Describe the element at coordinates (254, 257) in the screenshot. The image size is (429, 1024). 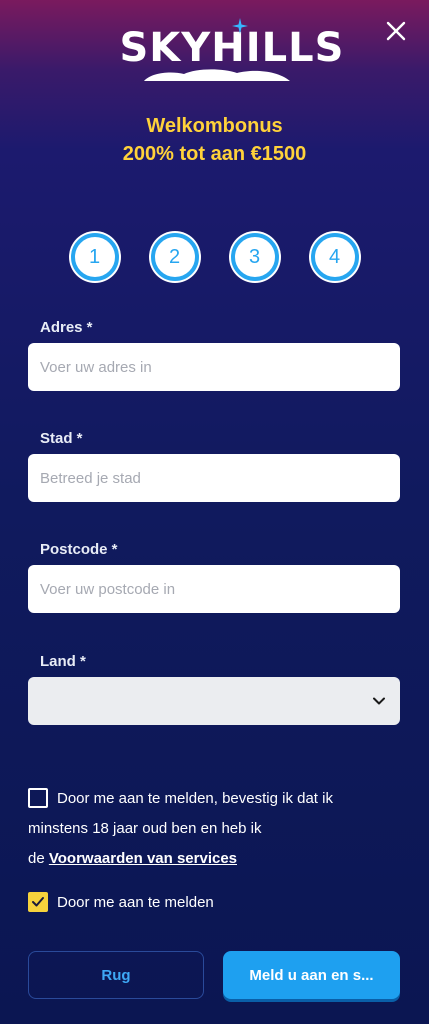
I see `step-3: 3` at that location.